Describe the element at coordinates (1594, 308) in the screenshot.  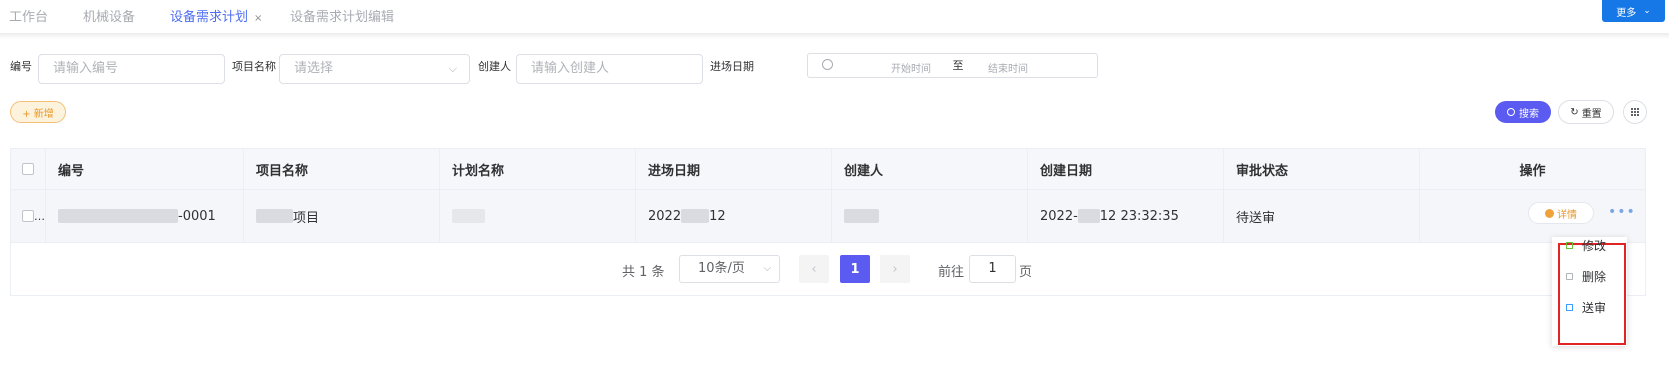
I see `menu-item-submit-label: 送审` at that location.